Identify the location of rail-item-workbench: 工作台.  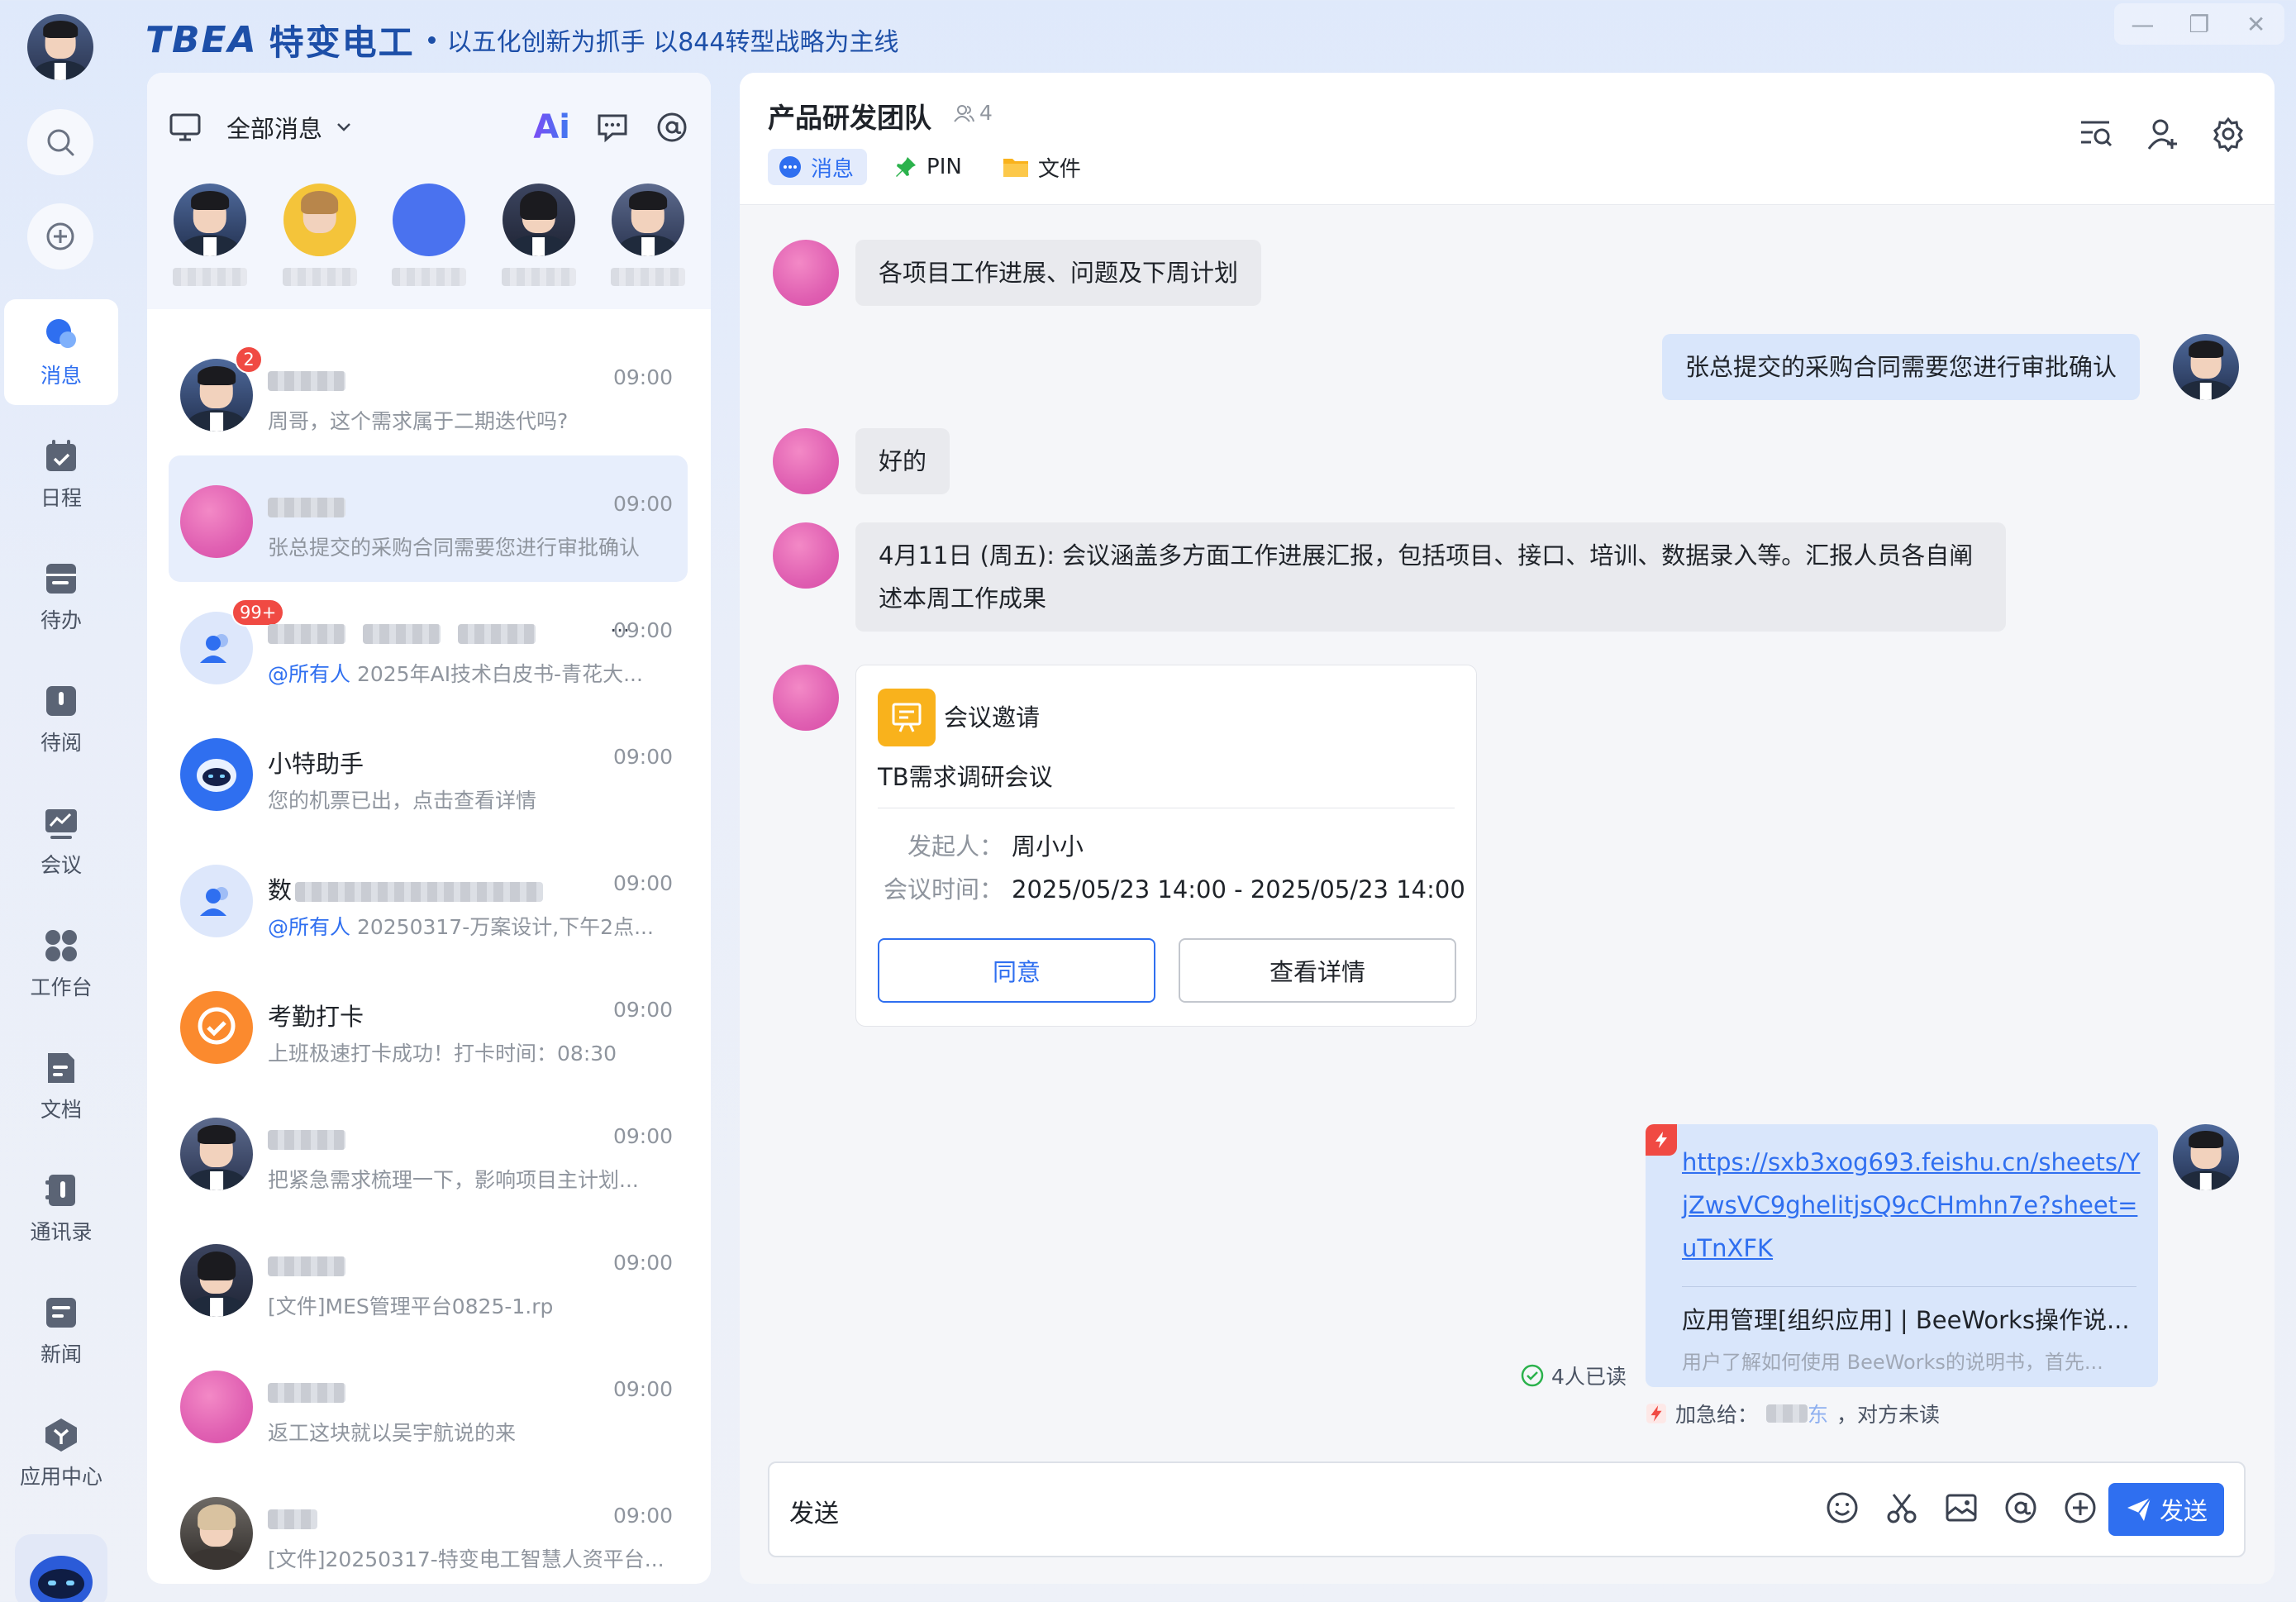
(61, 964).